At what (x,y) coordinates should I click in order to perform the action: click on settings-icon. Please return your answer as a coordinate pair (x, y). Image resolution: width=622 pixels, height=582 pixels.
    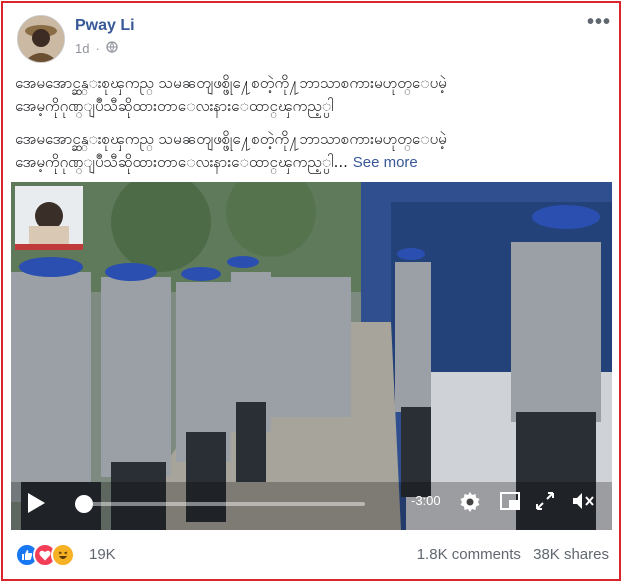
    Looking at the image, I should click on (470, 504).